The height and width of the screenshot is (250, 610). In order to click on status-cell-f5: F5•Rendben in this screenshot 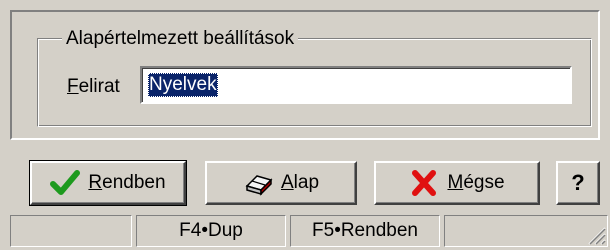, I will do `click(365, 231)`.